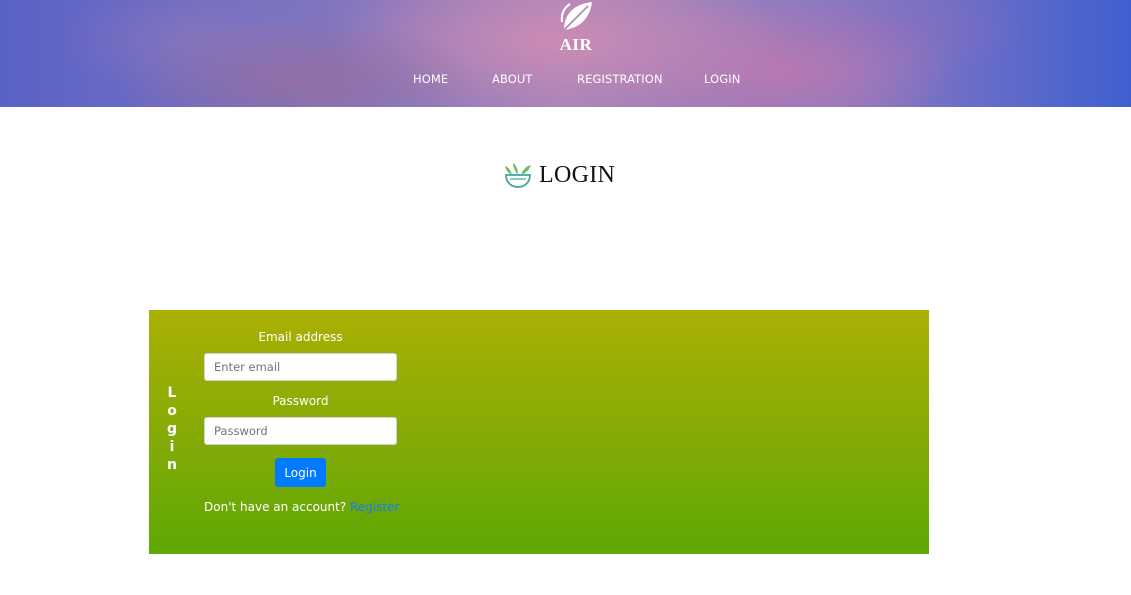 The width and height of the screenshot is (1131, 595). Describe the element at coordinates (300, 472) in the screenshot. I see `login-button: Login` at that location.